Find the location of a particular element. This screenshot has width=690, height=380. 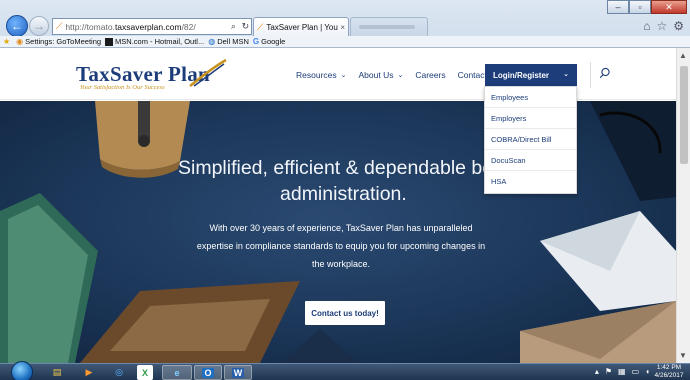

minimize-button: – is located at coordinates (618, 7).